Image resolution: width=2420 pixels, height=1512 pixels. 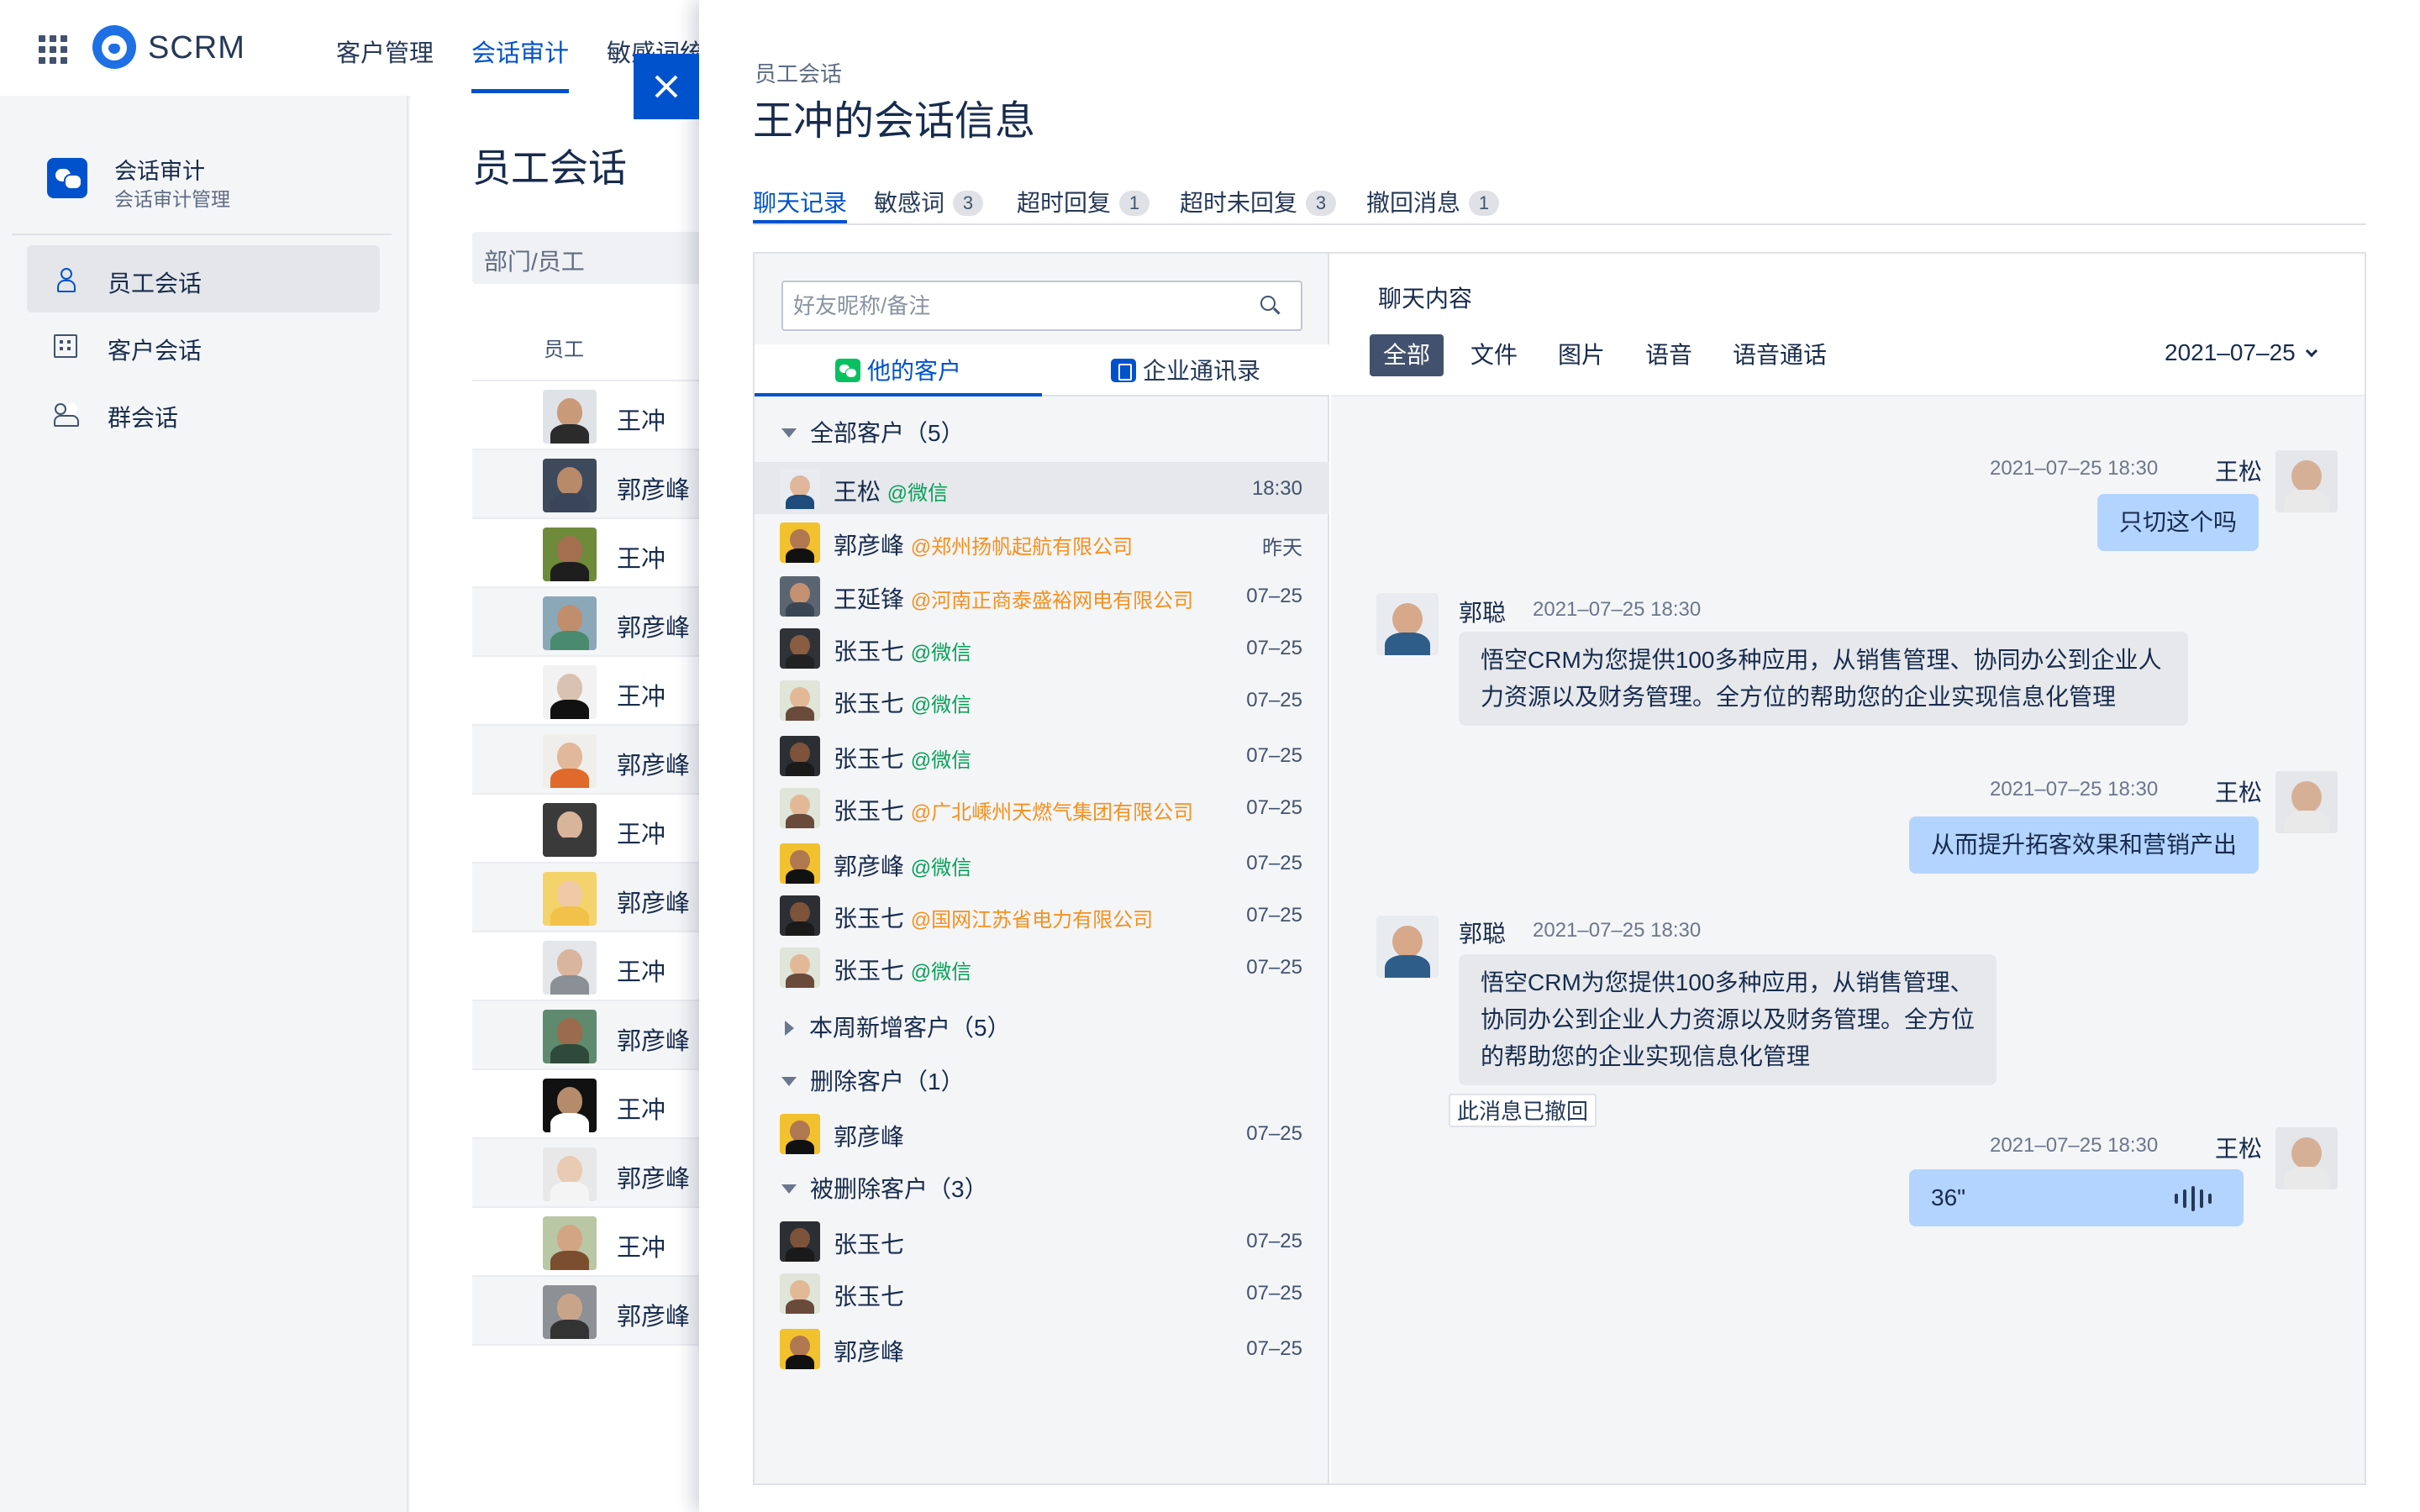 I want to click on search-input, so click(x=1020, y=306).